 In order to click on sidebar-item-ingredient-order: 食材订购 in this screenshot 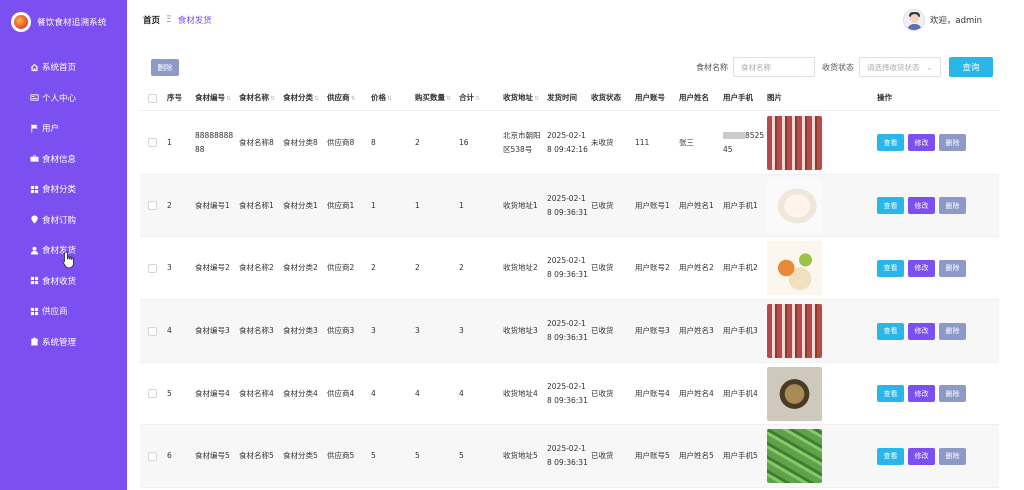, I will do `click(63, 220)`.